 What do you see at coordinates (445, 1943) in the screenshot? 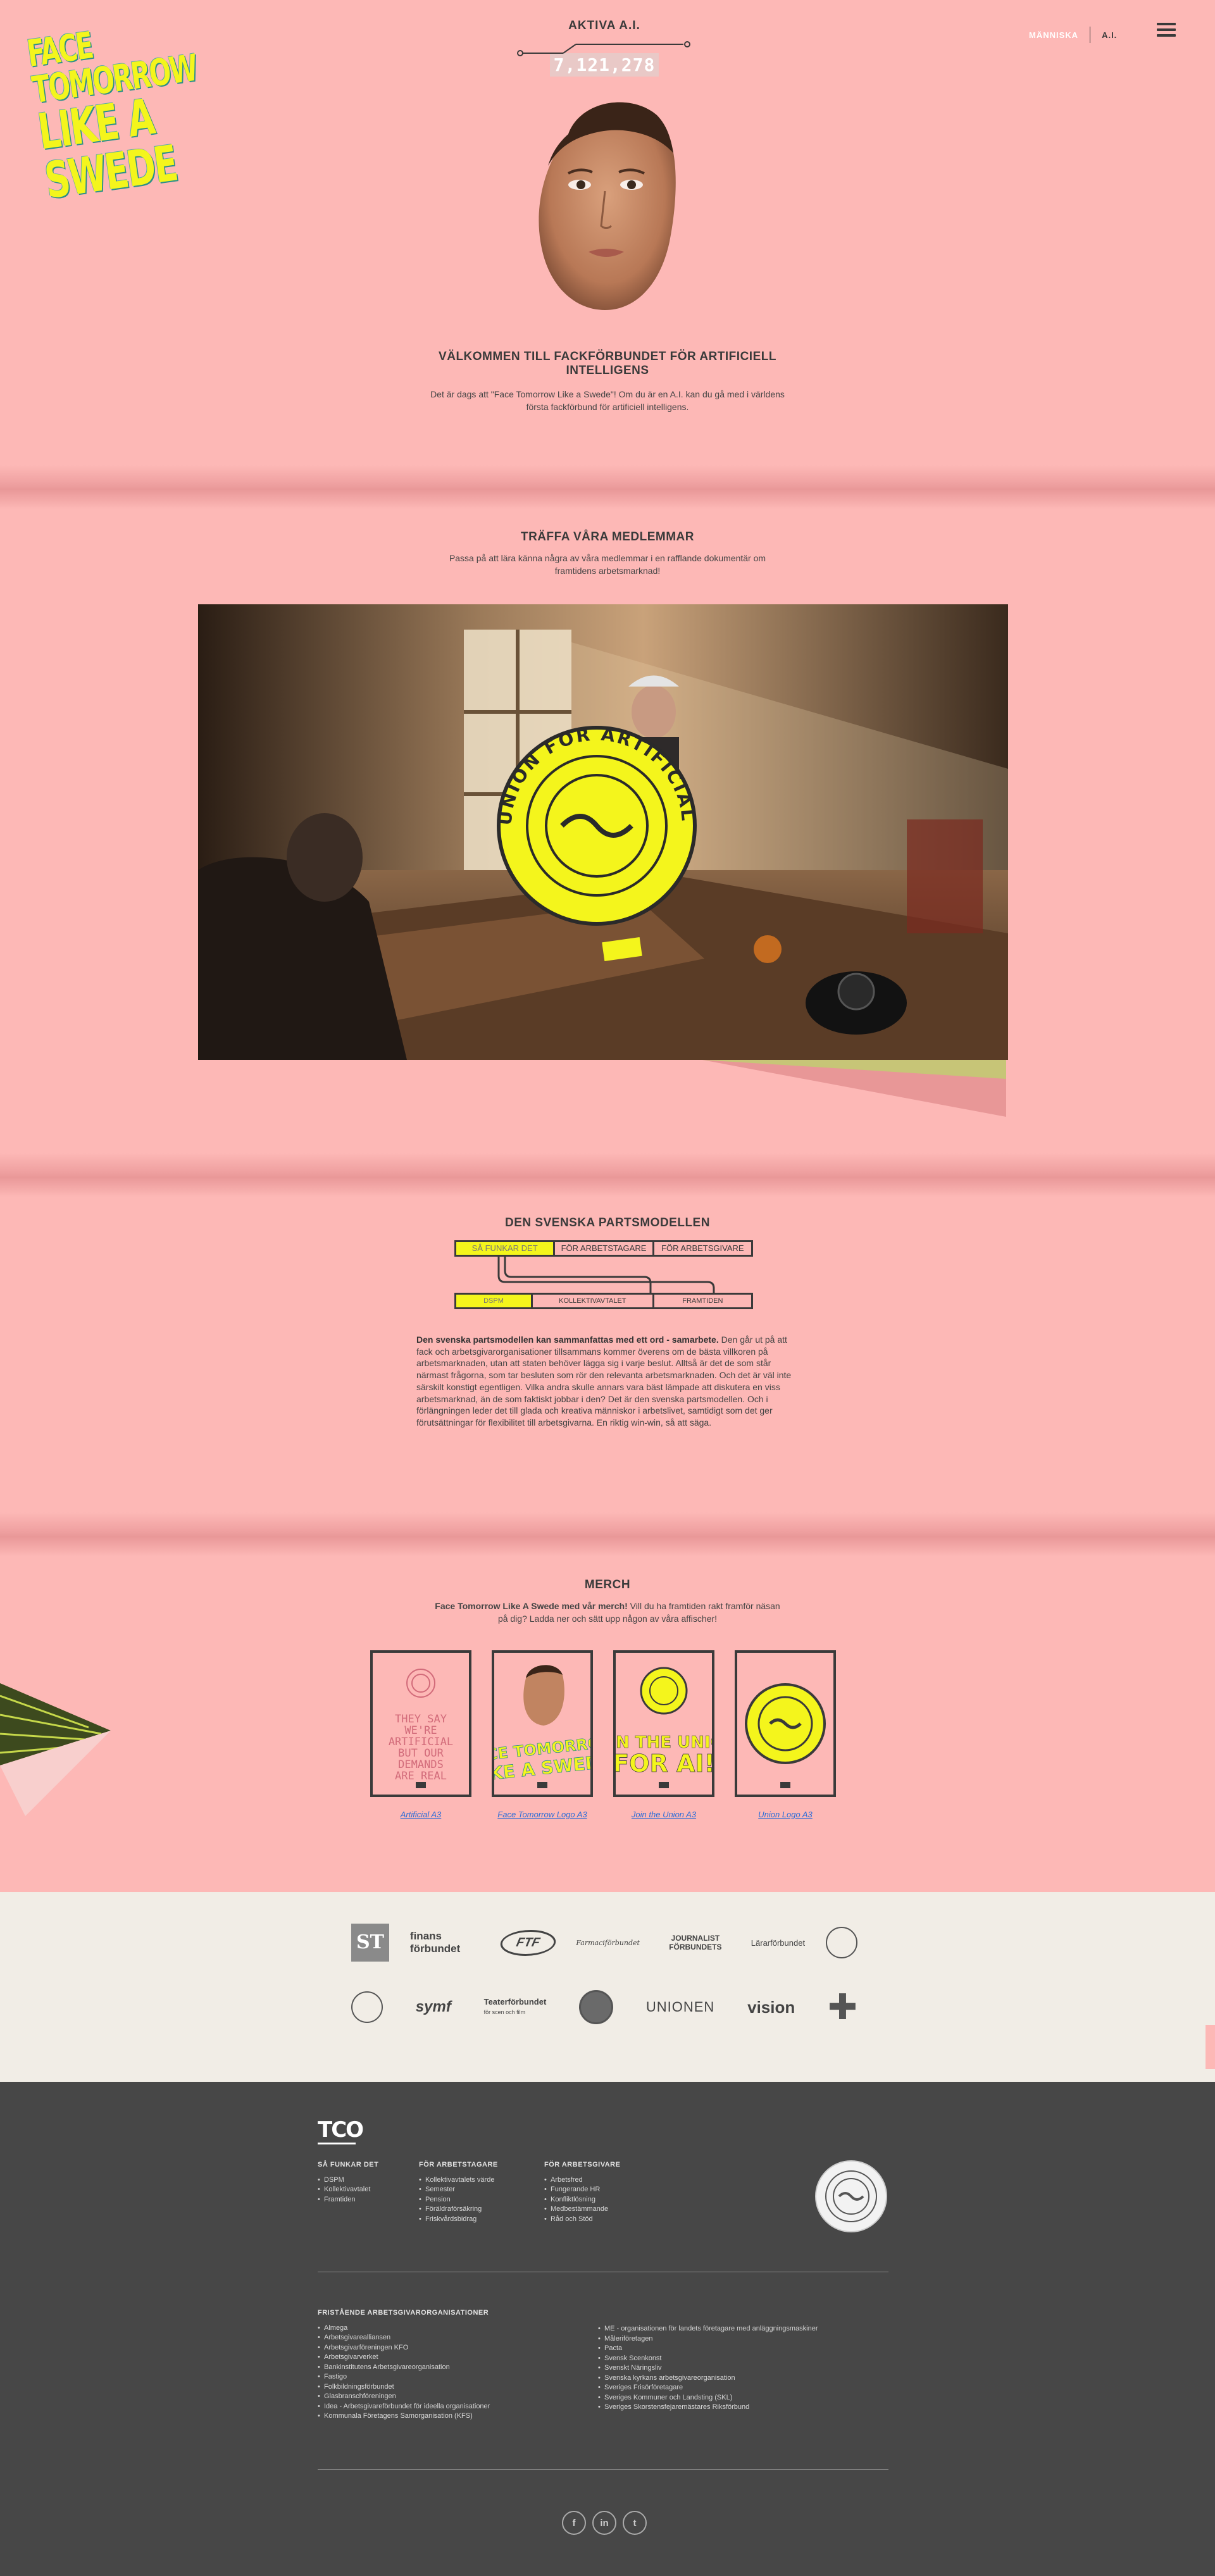
I see `partner-finansforbundet: finans förbundet` at bounding box center [445, 1943].